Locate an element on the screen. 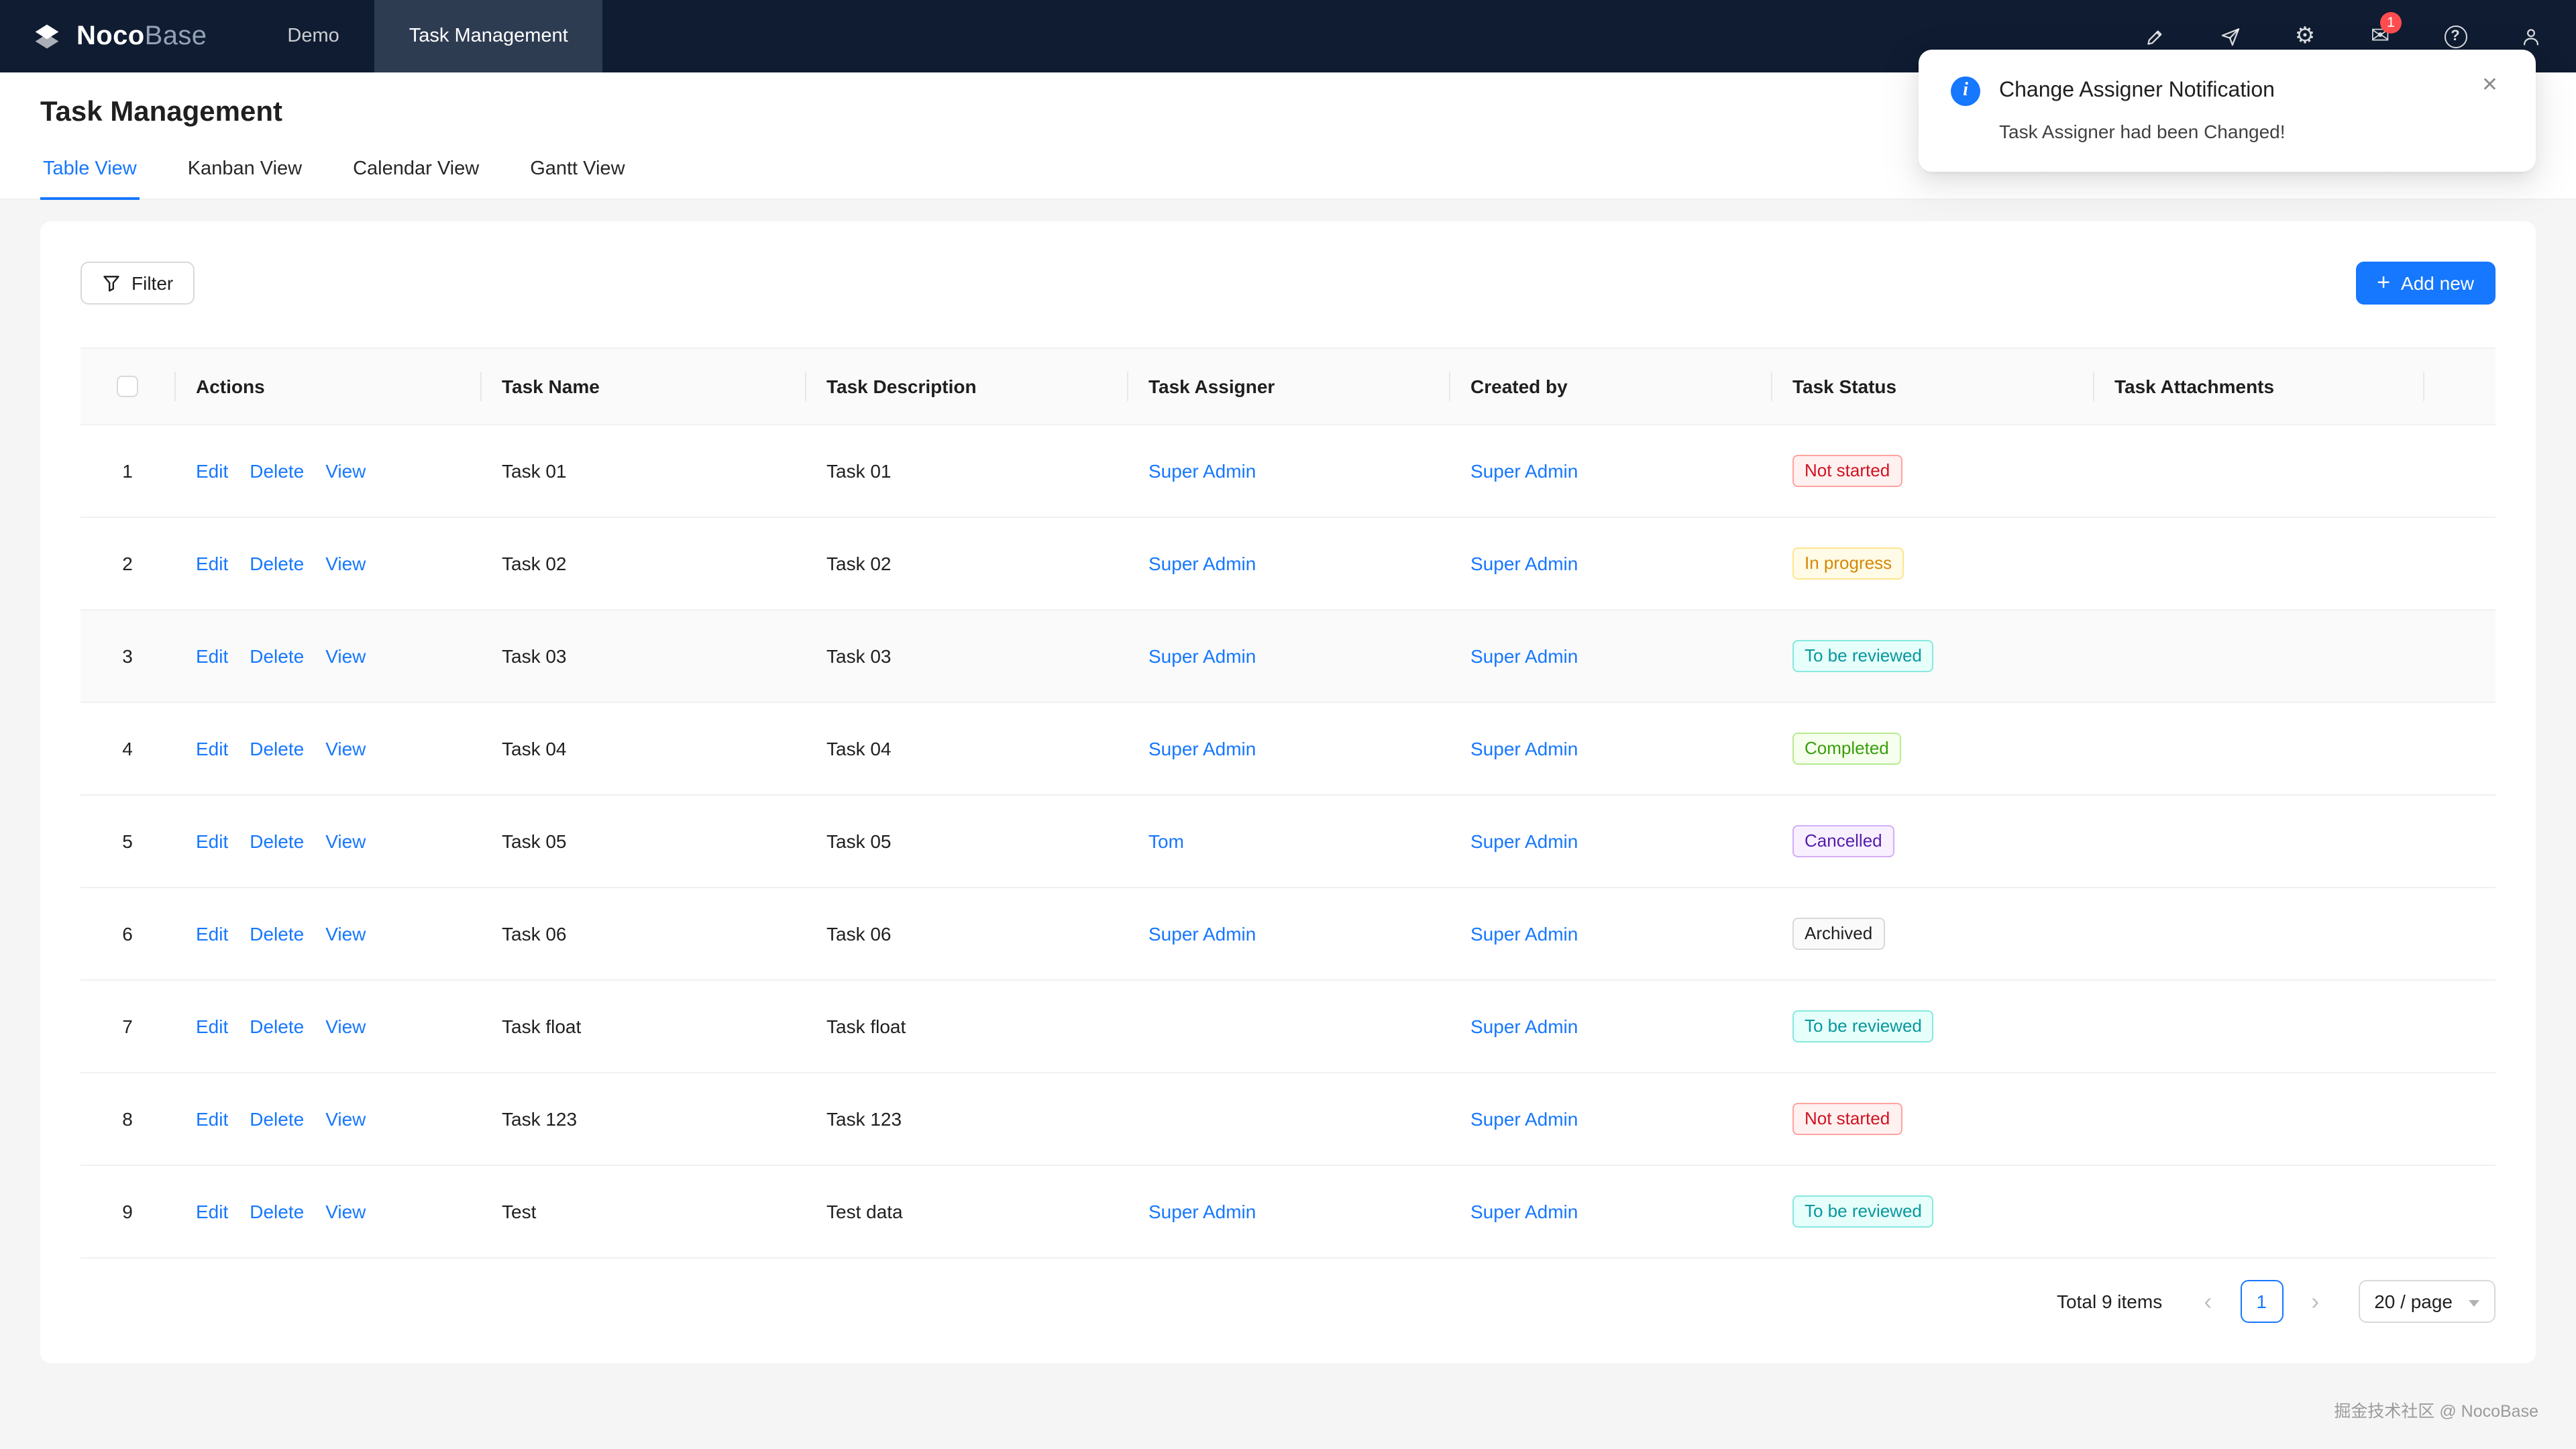 This screenshot has height=1449, width=2576. pagination-prev-icon: ‹ is located at coordinates (2207, 1301).